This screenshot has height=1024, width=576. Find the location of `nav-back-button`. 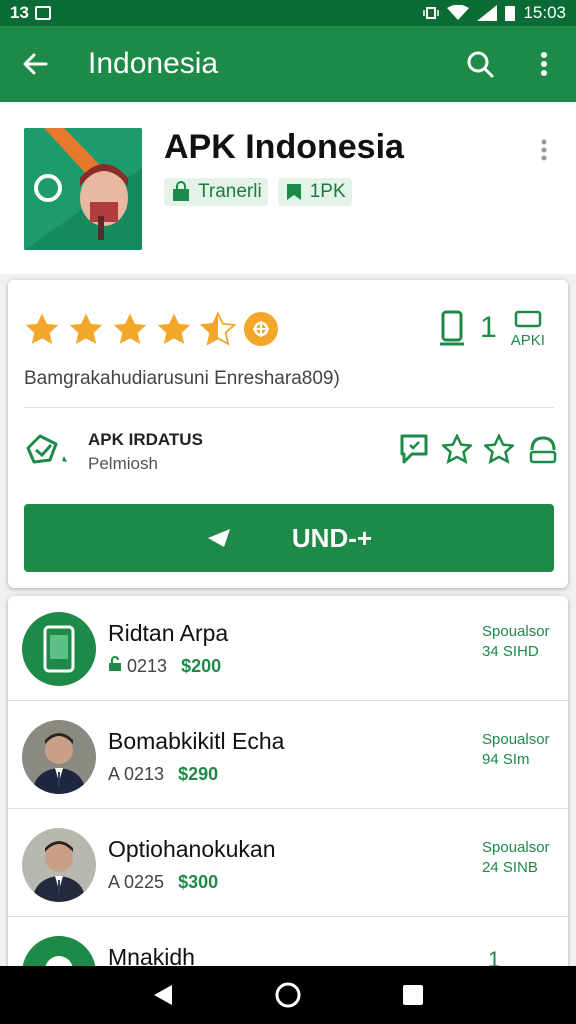

nav-back-button is located at coordinates (163, 995).